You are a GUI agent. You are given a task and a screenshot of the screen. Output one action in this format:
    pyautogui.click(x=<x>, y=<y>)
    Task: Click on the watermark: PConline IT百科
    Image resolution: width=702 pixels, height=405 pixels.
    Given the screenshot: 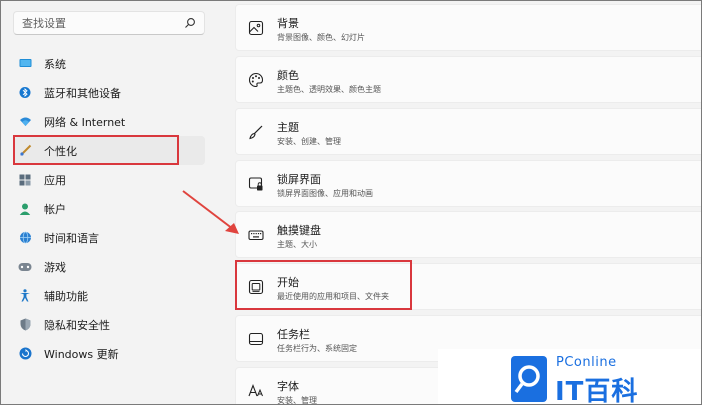 What is the action you would take?
    pyautogui.click(x=569, y=377)
    